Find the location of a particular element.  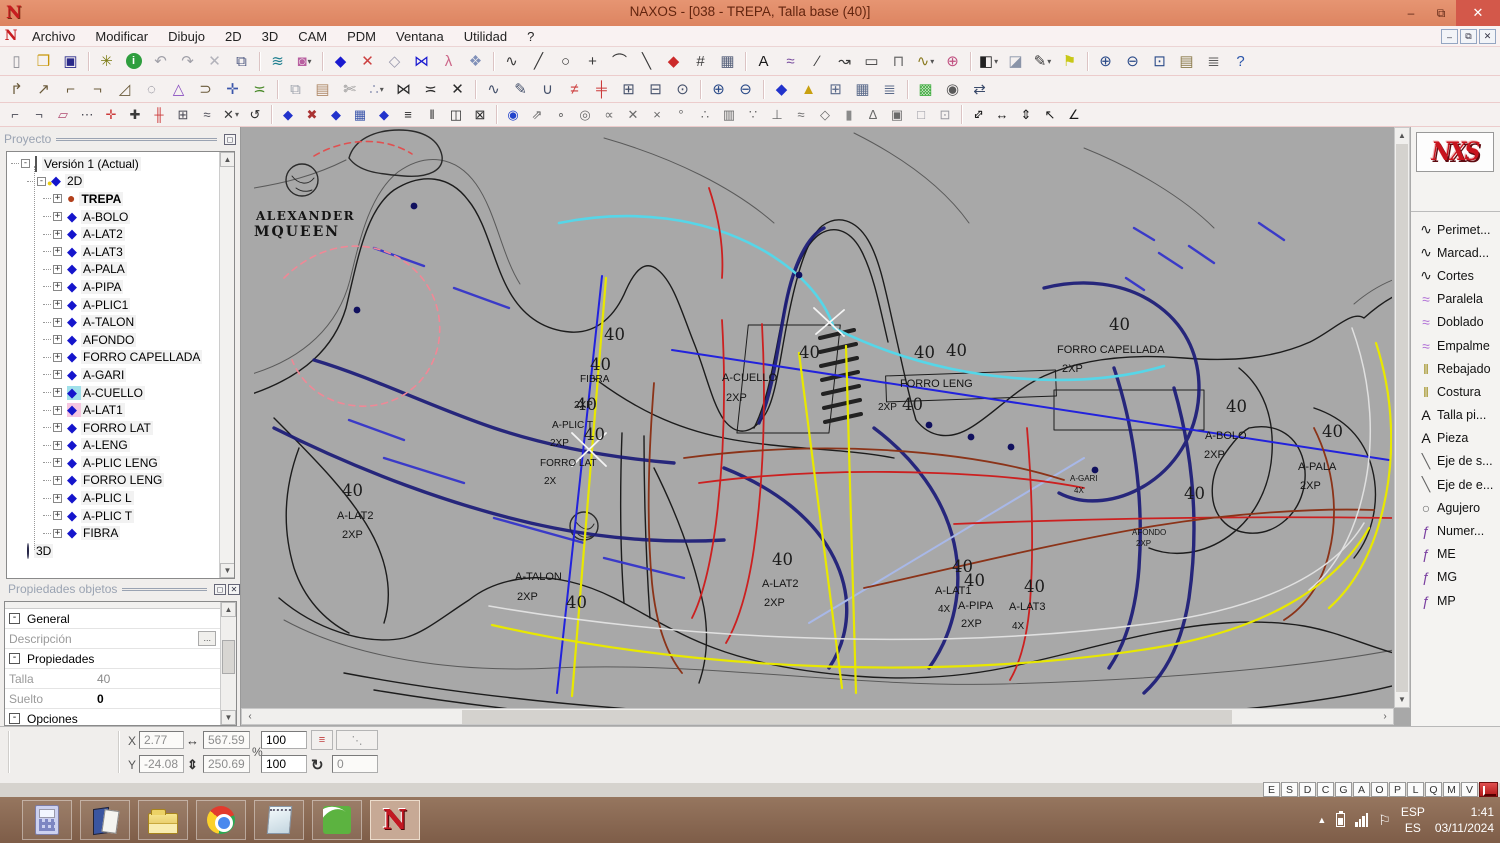

save-icon: ▣ is located at coordinates (70, 61).